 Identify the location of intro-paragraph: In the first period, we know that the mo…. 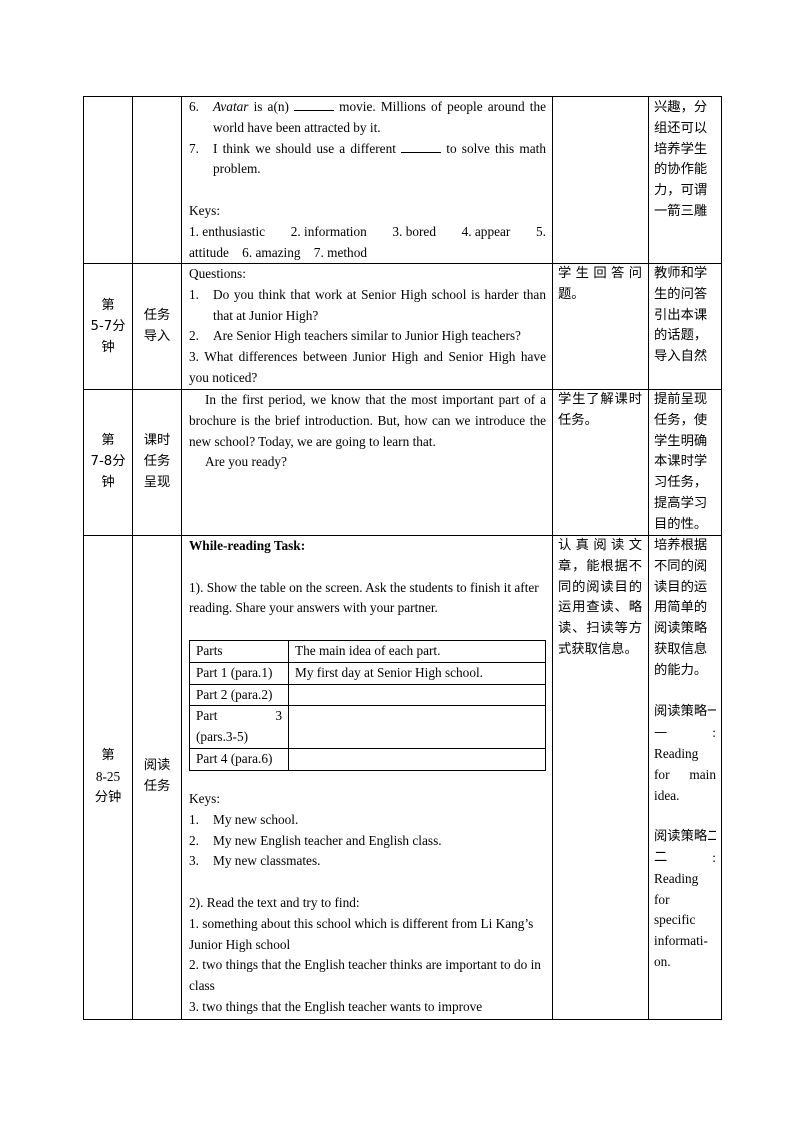
(367, 420).